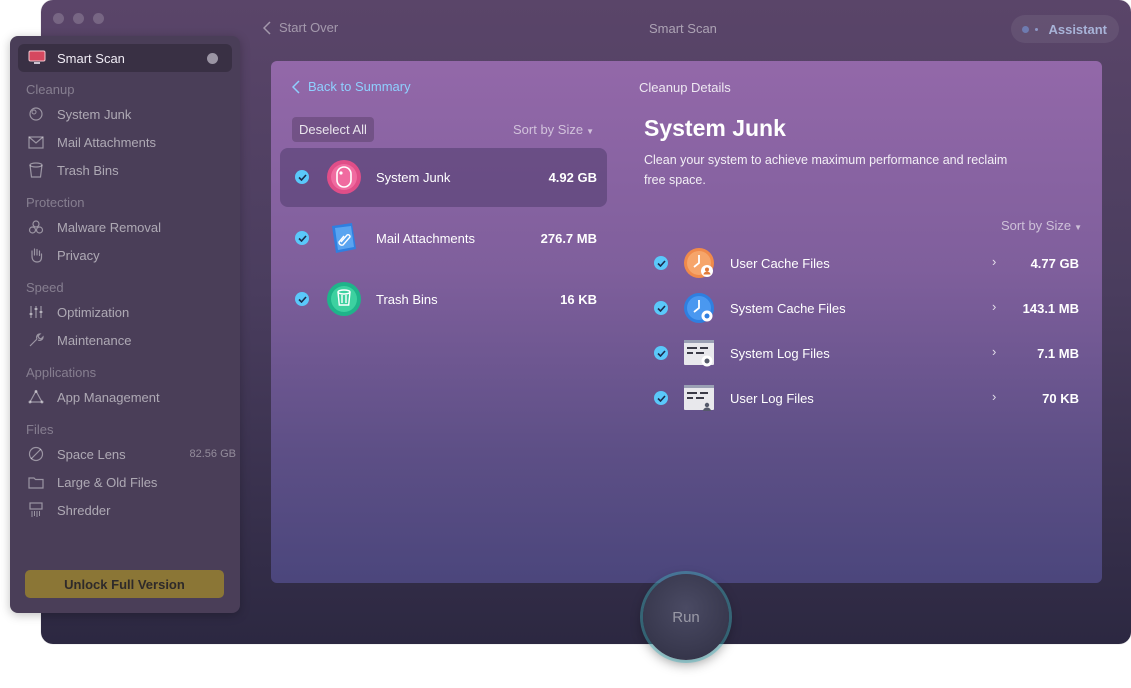 Image resolution: width=1131 pixels, height=688 pixels. What do you see at coordinates (94, 340) in the screenshot?
I see `sidebar-item-label: Maintenance` at bounding box center [94, 340].